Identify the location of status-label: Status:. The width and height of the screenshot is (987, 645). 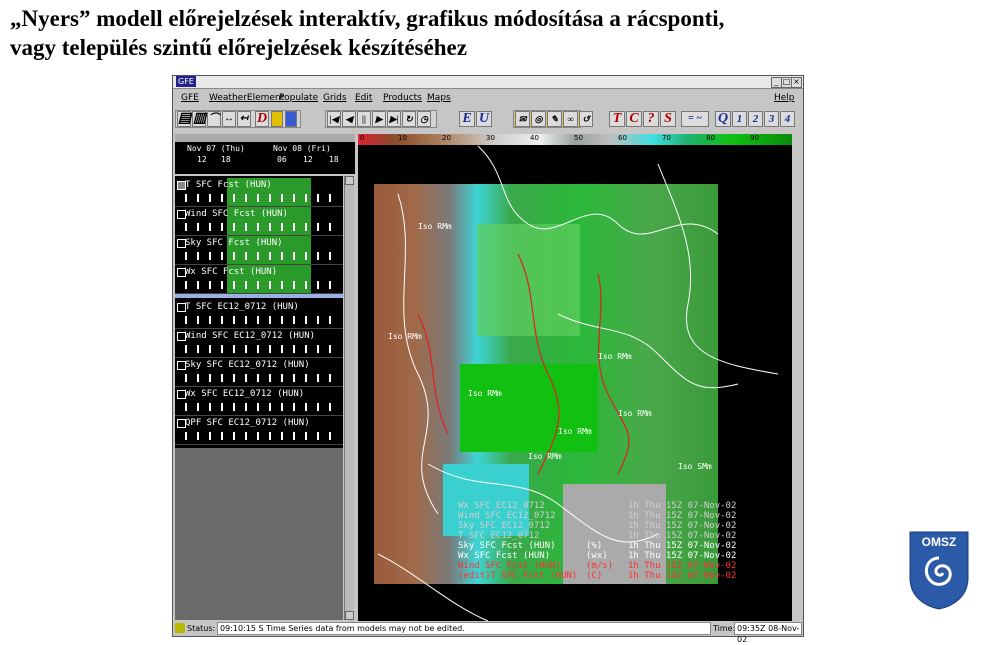
(201, 628).